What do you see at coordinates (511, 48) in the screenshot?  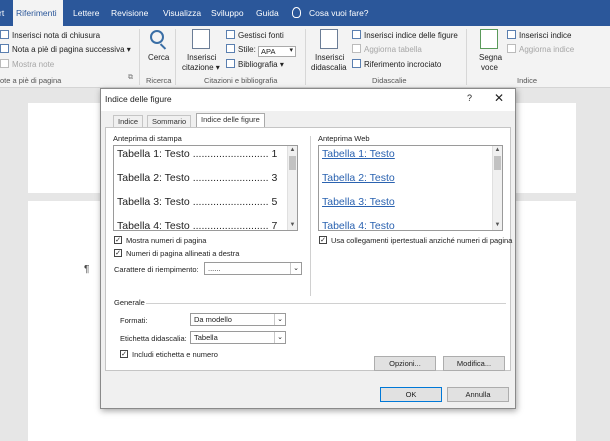 I see `update-index-icon` at bounding box center [511, 48].